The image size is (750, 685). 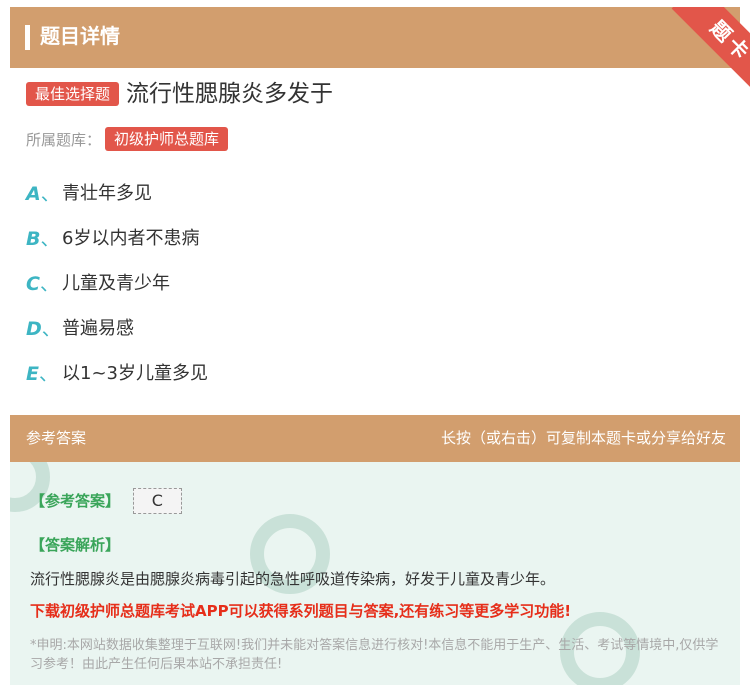 What do you see at coordinates (75, 501) in the screenshot?
I see `answer-tag: 【参考答案】` at bounding box center [75, 501].